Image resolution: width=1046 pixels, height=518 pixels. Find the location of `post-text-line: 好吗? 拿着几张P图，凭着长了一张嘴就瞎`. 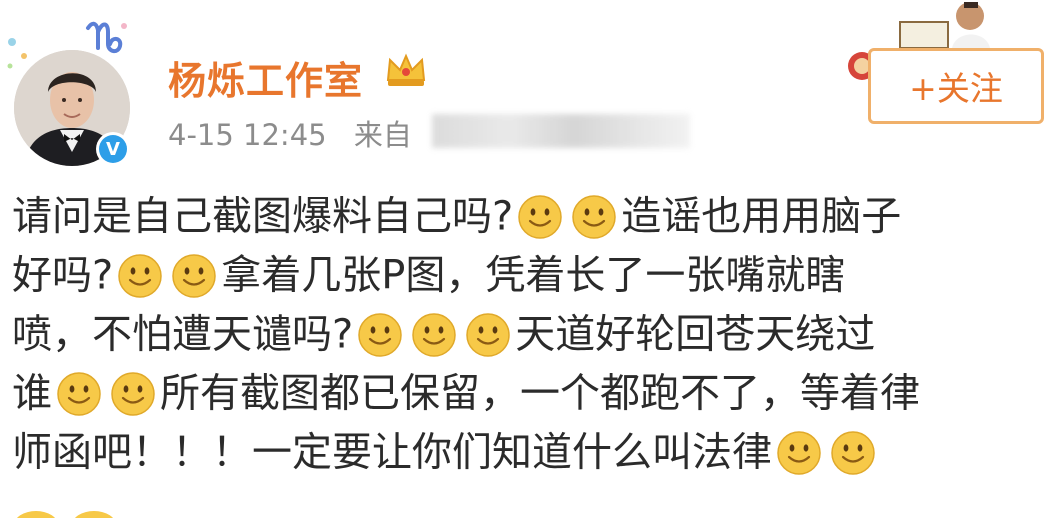

post-text-line: 好吗? 拿着几张P图，凭着长了一张嘴就瞎 is located at coordinates (527, 274).